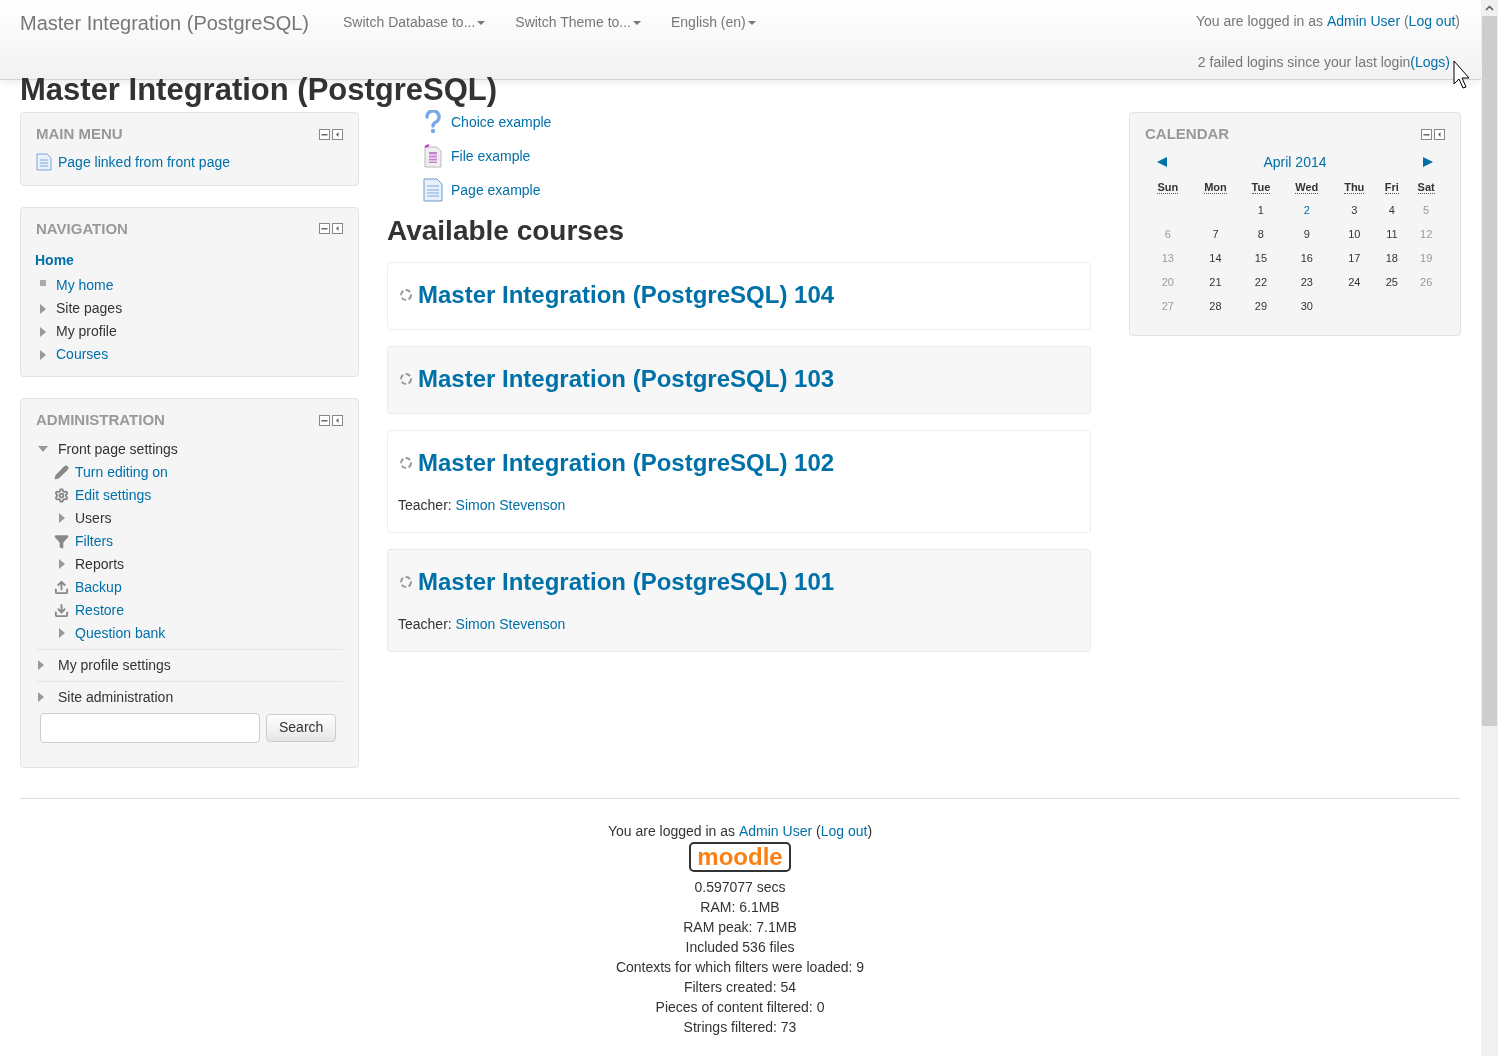 Image resolution: width=1498 pixels, height=1056 pixels. Describe the element at coordinates (61, 541) in the screenshot. I see `filter-icon` at that location.